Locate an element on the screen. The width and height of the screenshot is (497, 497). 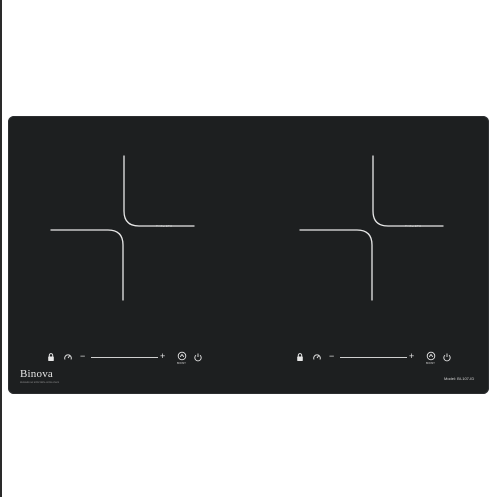
left-edge-line is located at coordinates (1, 248).